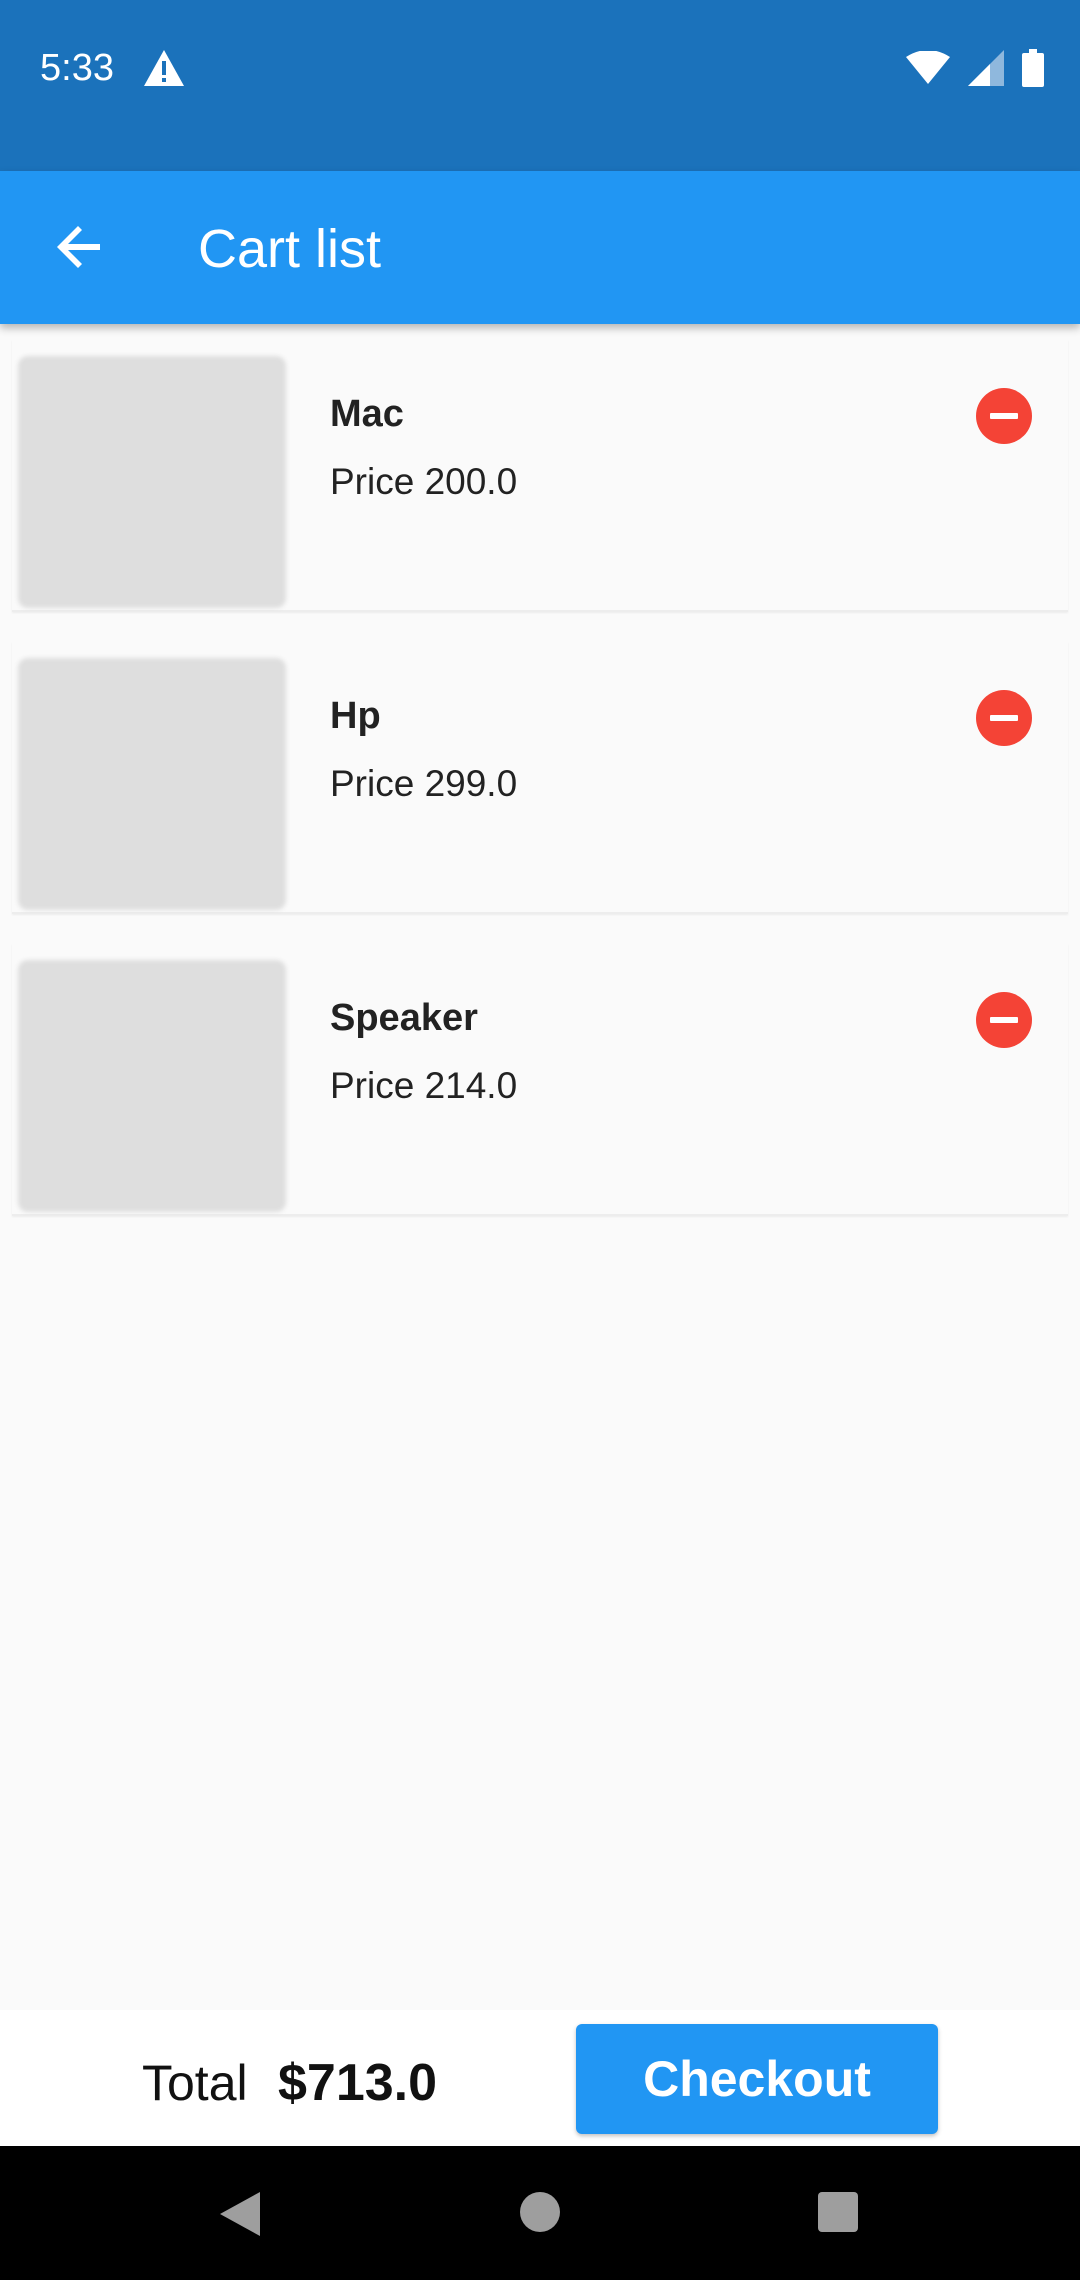 The height and width of the screenshot is (2280, 1080). I want to click on total-value: $713.0, so click(358, 2083).